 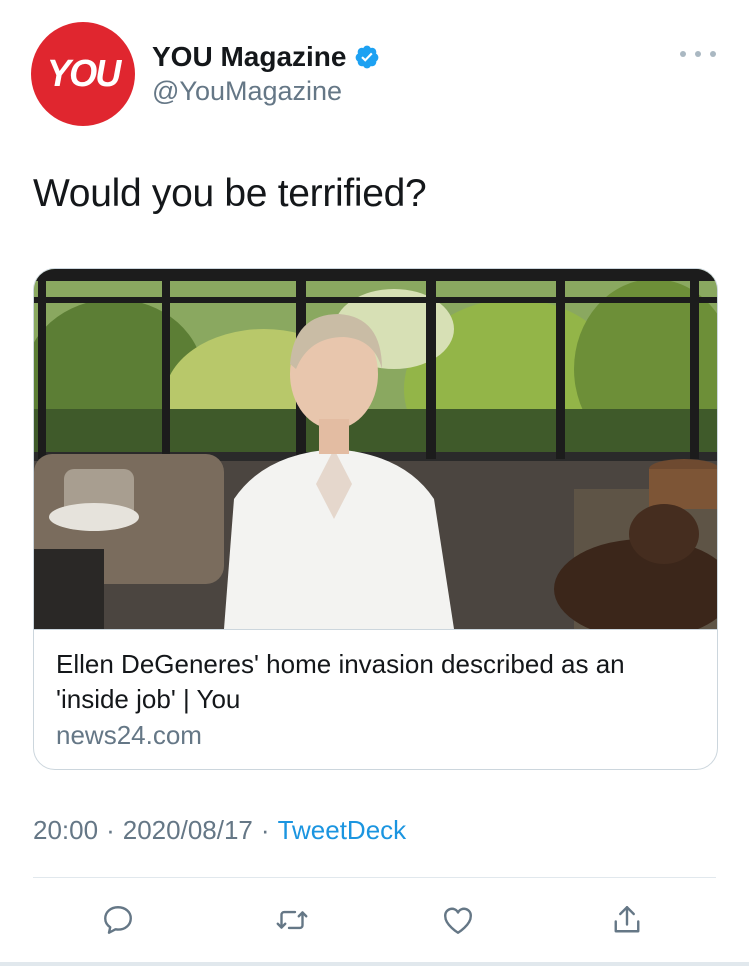 What do you see at coordinates (374, 877) in the screenshot?
I see `divider` at bounding box center [374, 877].